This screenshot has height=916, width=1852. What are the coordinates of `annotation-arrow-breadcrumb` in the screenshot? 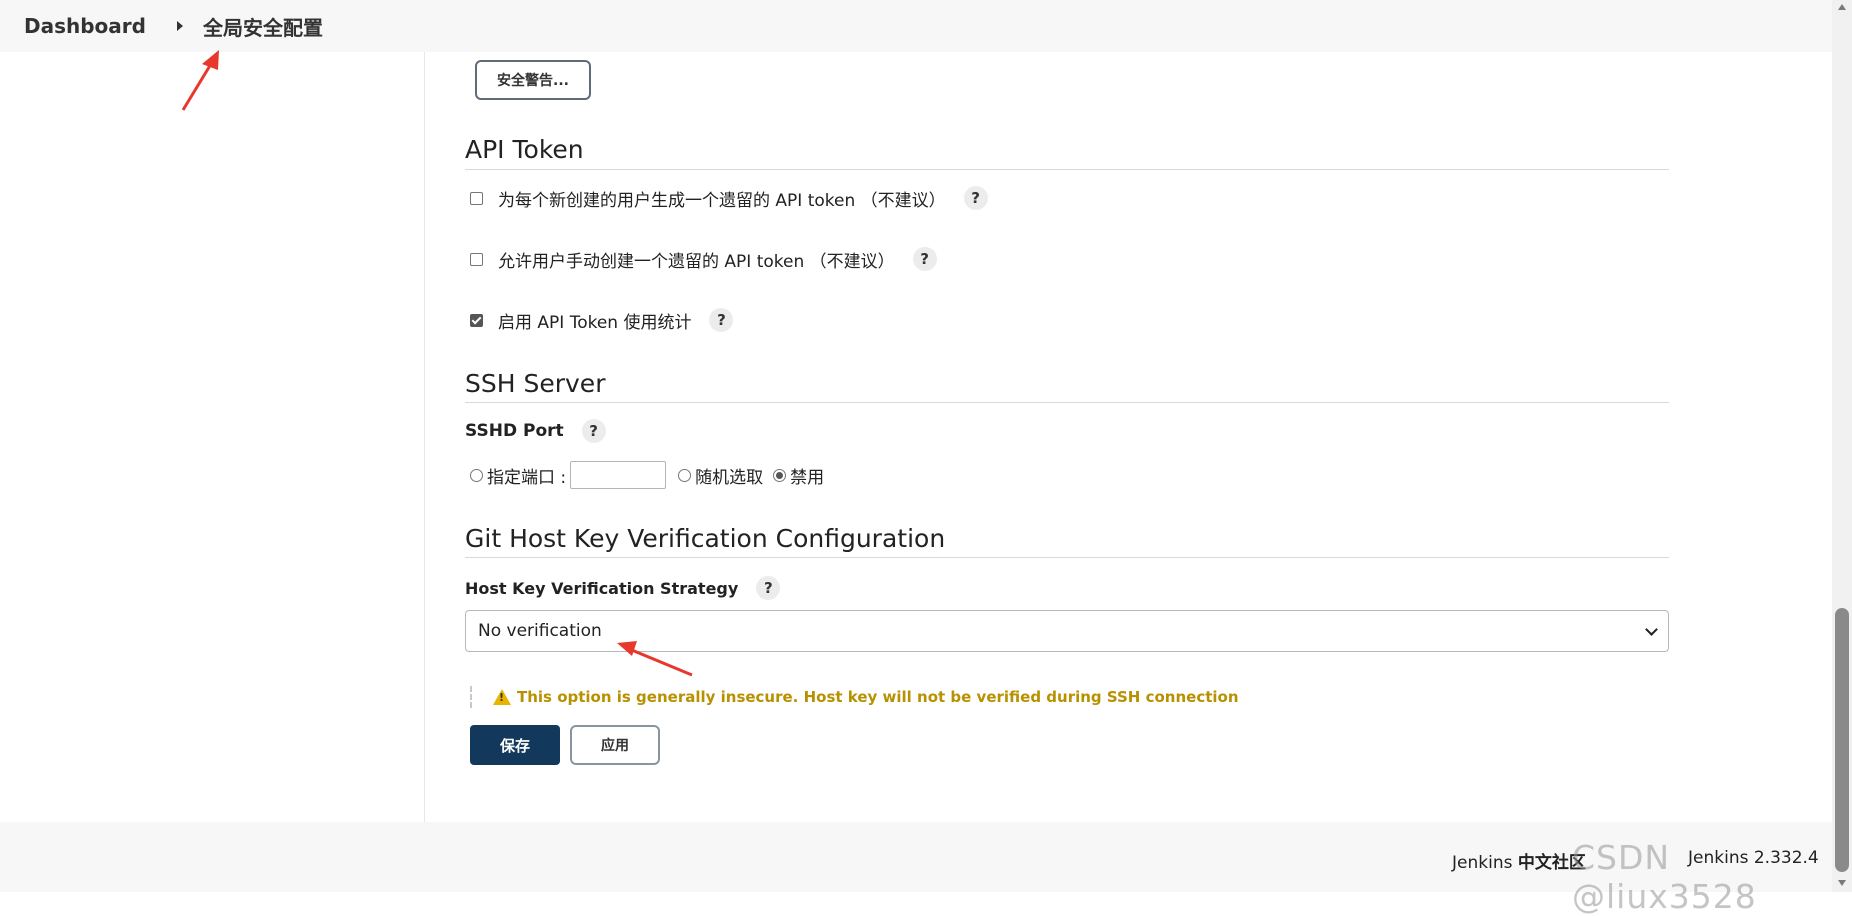 It's located at (200, 80).